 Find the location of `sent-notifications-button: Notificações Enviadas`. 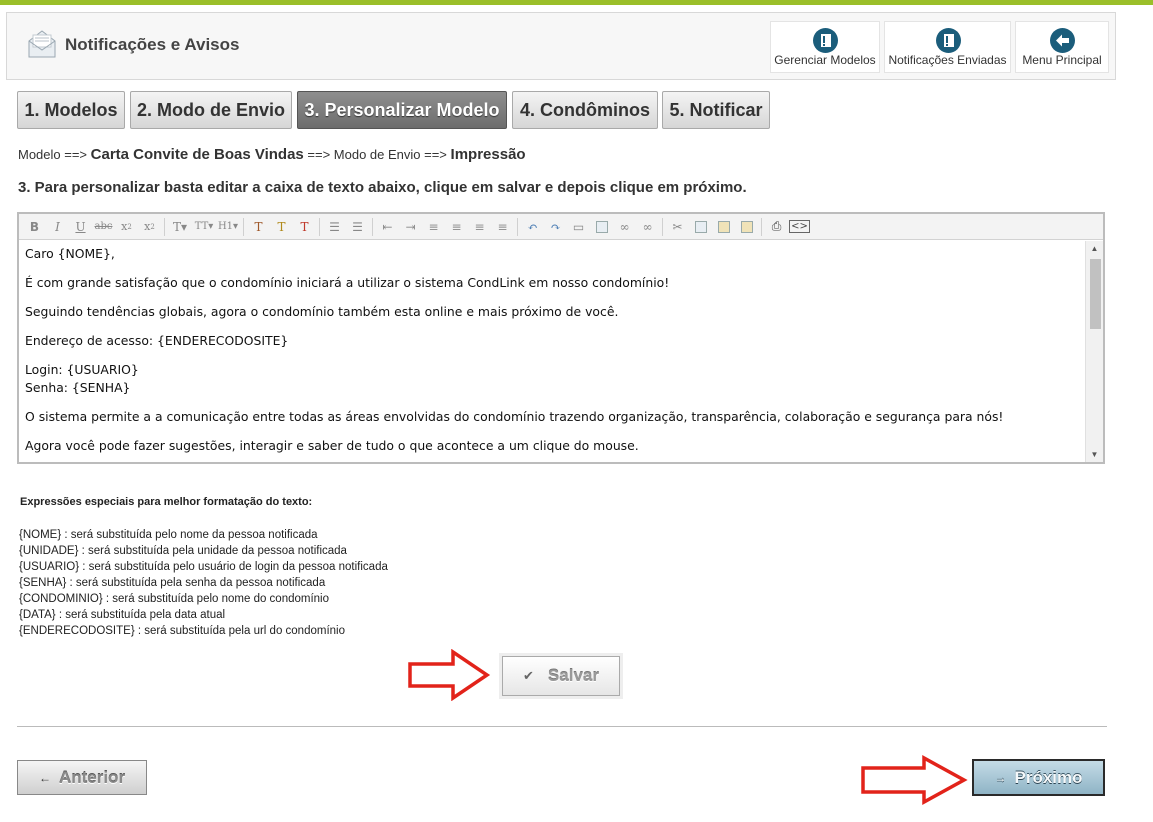

sent-notifications-button: Notificações Enviadas is located at coordinates (947, 47).